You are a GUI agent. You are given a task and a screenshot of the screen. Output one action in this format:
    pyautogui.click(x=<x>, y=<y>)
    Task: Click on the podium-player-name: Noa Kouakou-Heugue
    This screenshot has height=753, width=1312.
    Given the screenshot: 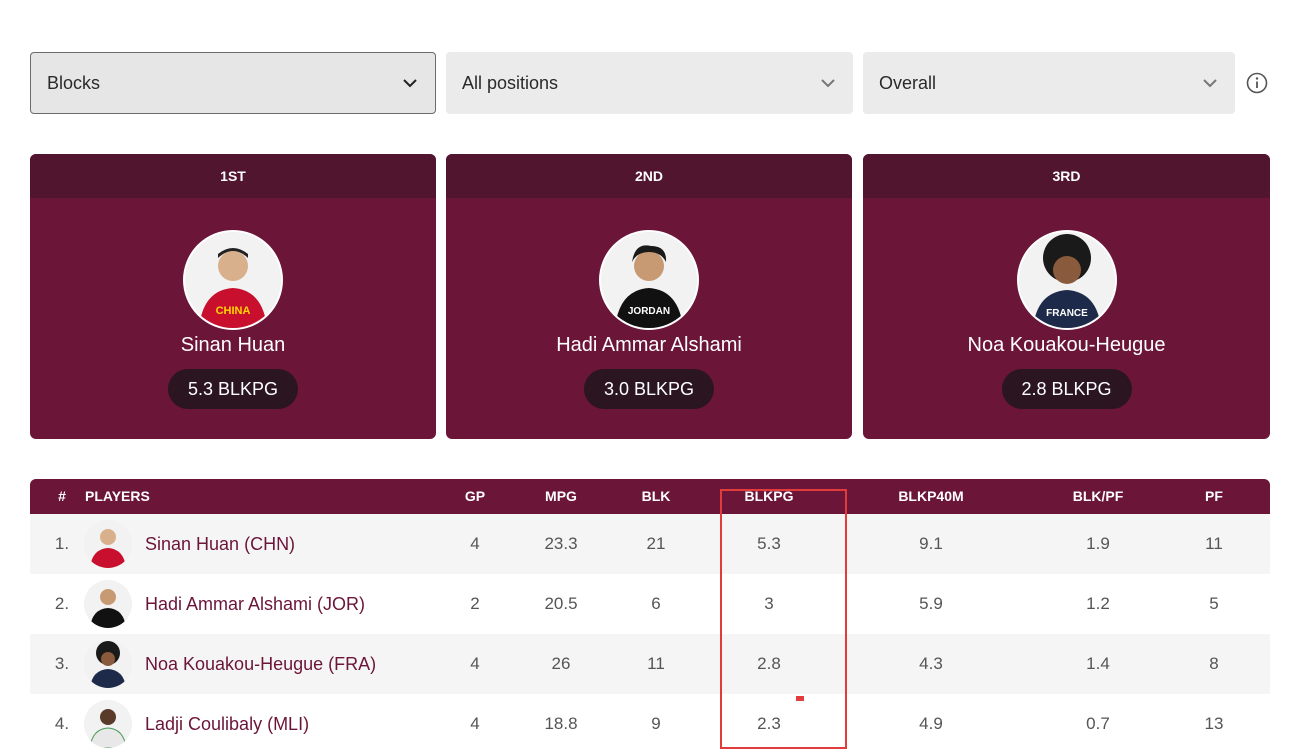 What is the action you would take?
    pyautogui.click(x=1066, y=345)
    